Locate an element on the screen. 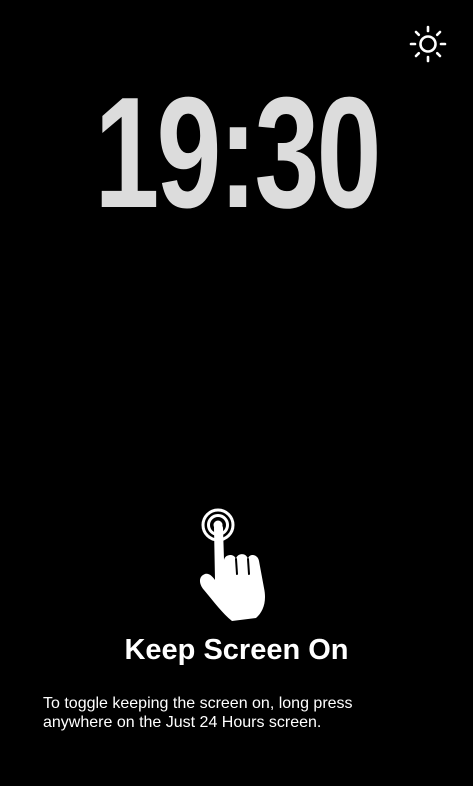 This screenshot has width=473, height=786. brightness-icon is located at coordinates (428, 44).